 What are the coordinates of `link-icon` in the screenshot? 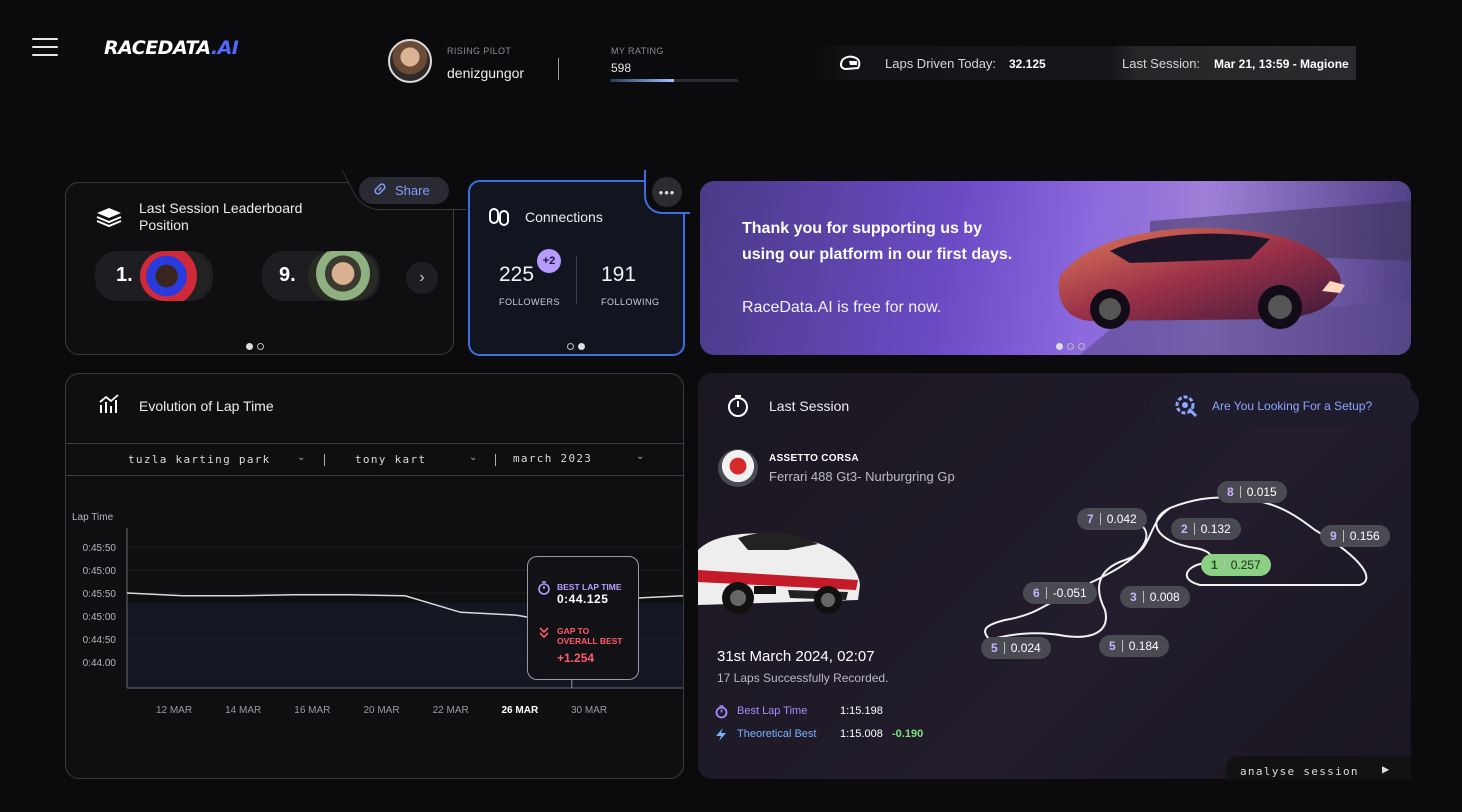 It's located at (380, 190).